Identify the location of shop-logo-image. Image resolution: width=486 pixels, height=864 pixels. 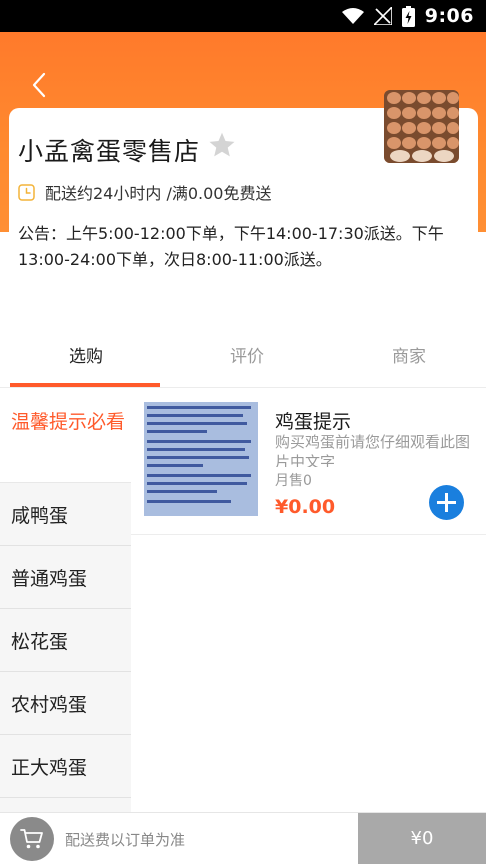
(421, 126).